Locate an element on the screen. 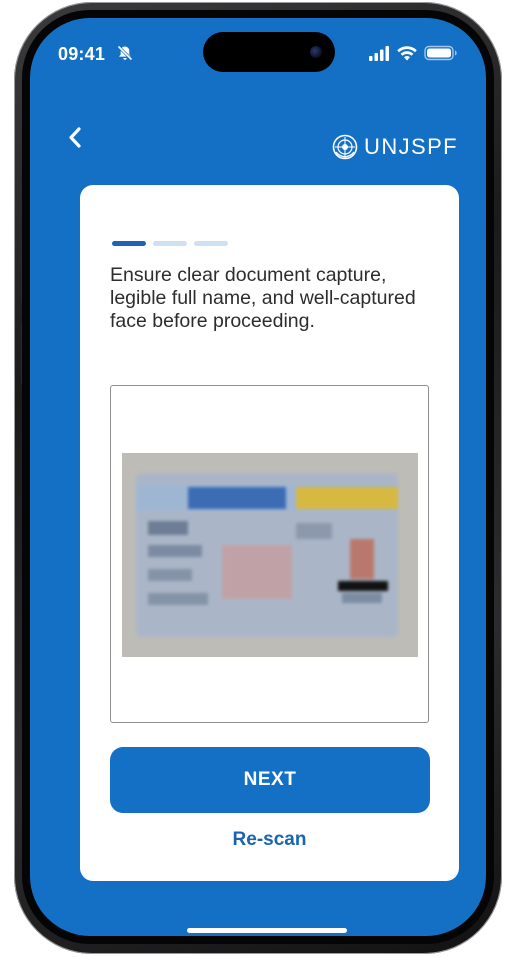  un-emblem-icon is located at coordinates (345, 147).